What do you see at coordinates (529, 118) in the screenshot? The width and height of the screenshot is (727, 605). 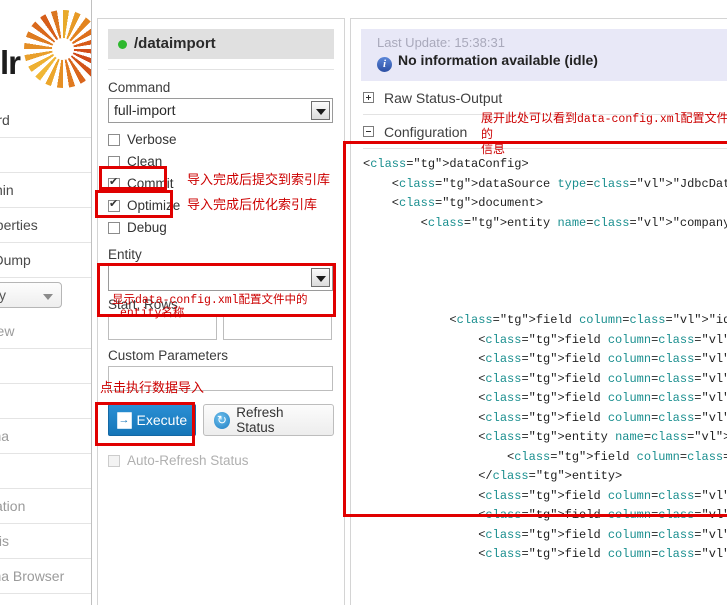 I see `annotation-configuration-a: 展开此处可以看到` at bounding box center [529, 118].